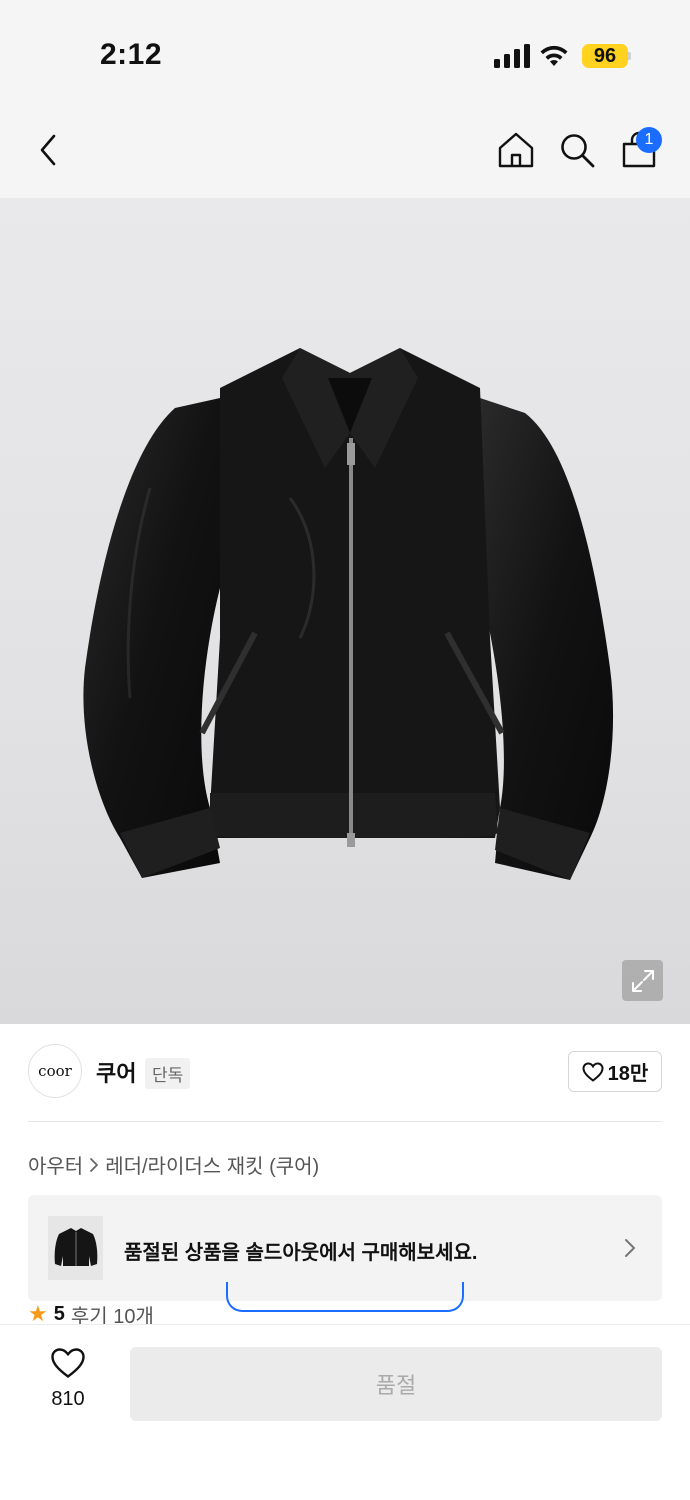 This screenshot has height=1500, width=690. I want to click on rating-row: ★ 5 후기 10개, so click(91, 1314).